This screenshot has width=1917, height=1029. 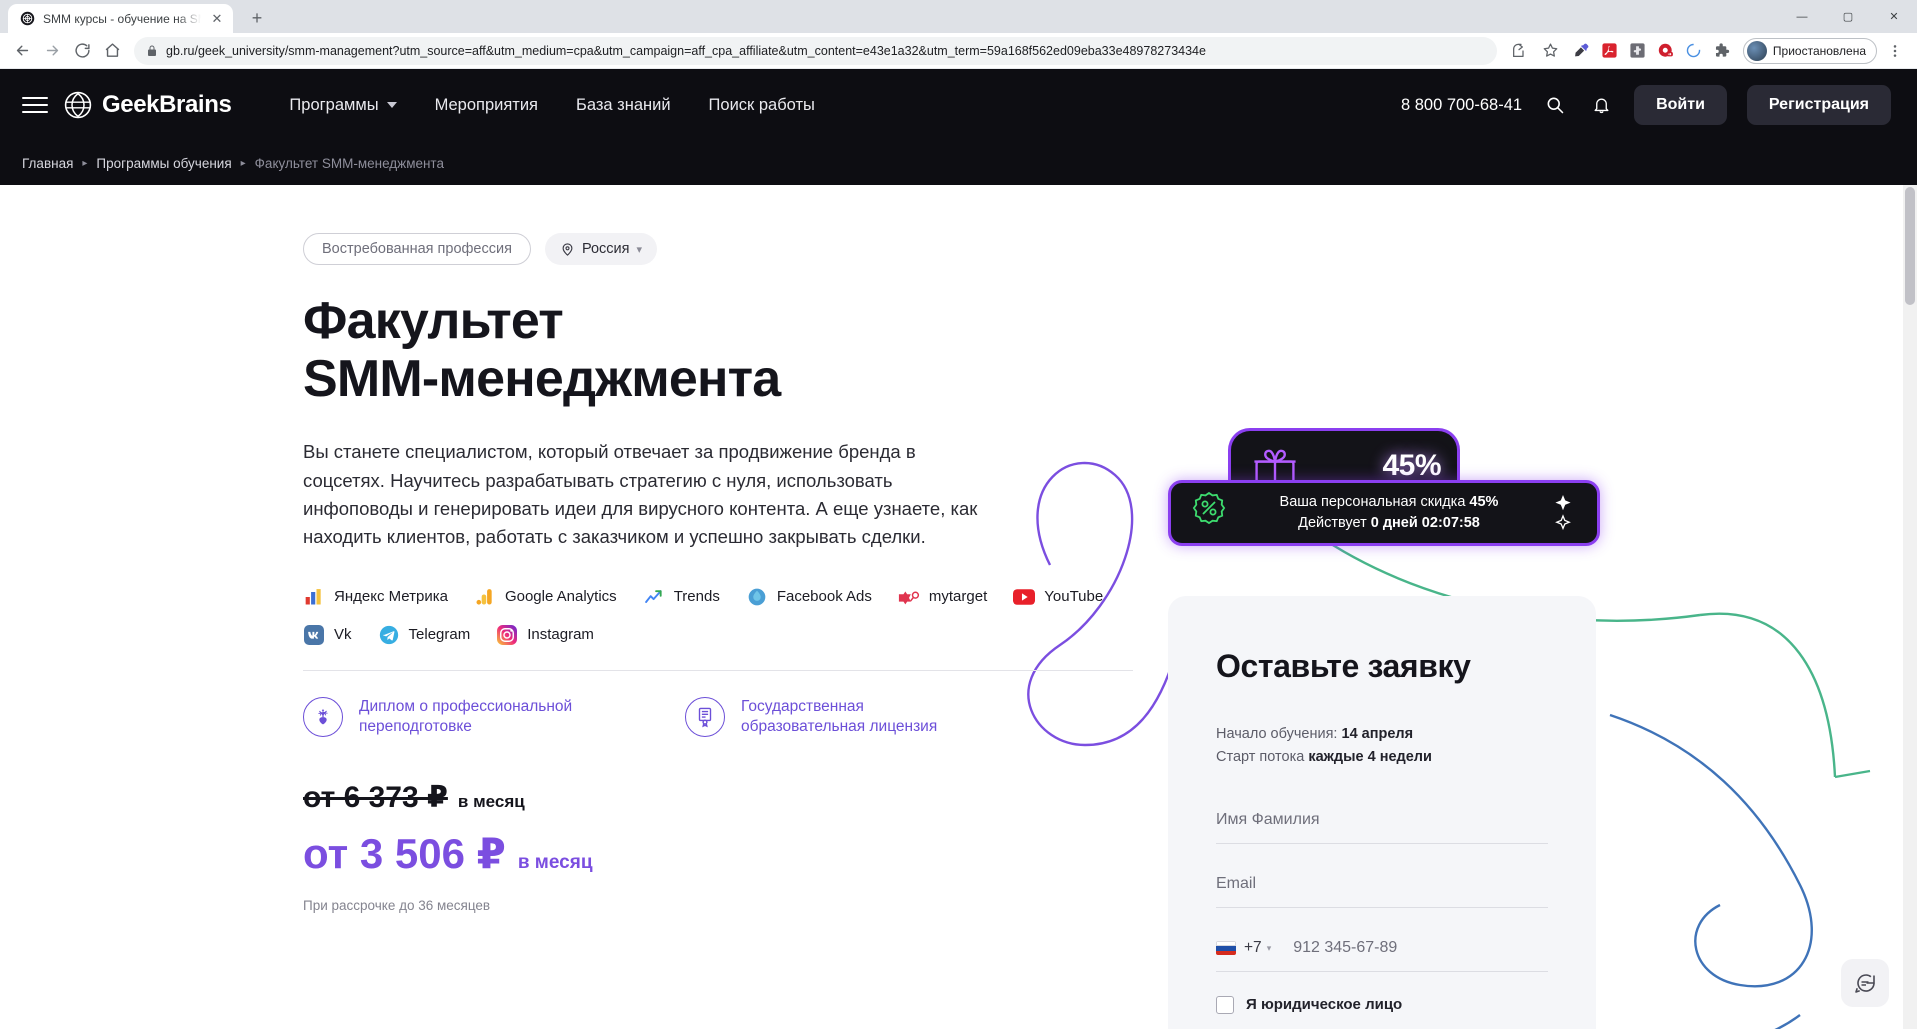 I want to click on start-date-row: Начало обучения: 14 апреля, so click(x=1315, y=734).